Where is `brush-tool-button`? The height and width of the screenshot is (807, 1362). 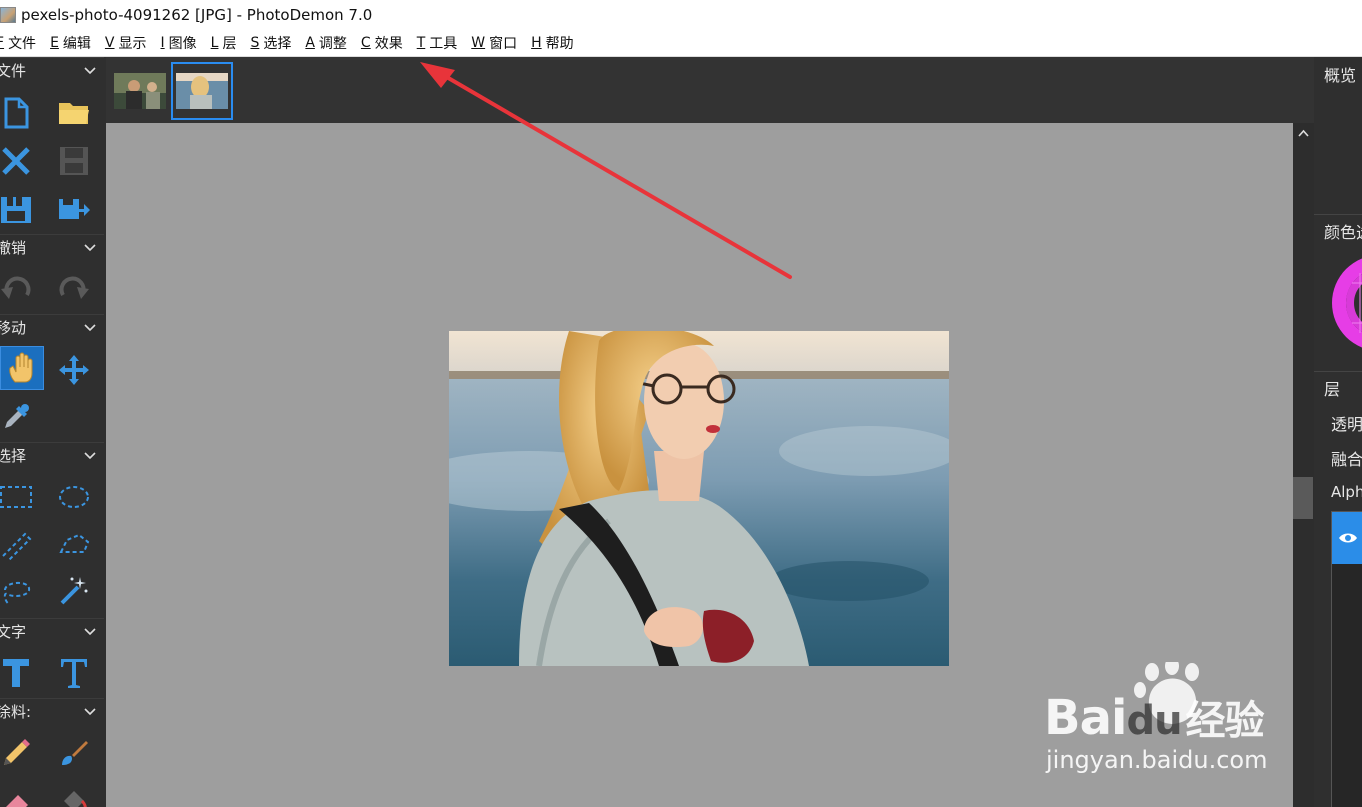
brush-tool-button is located at coordinates (74, 753).